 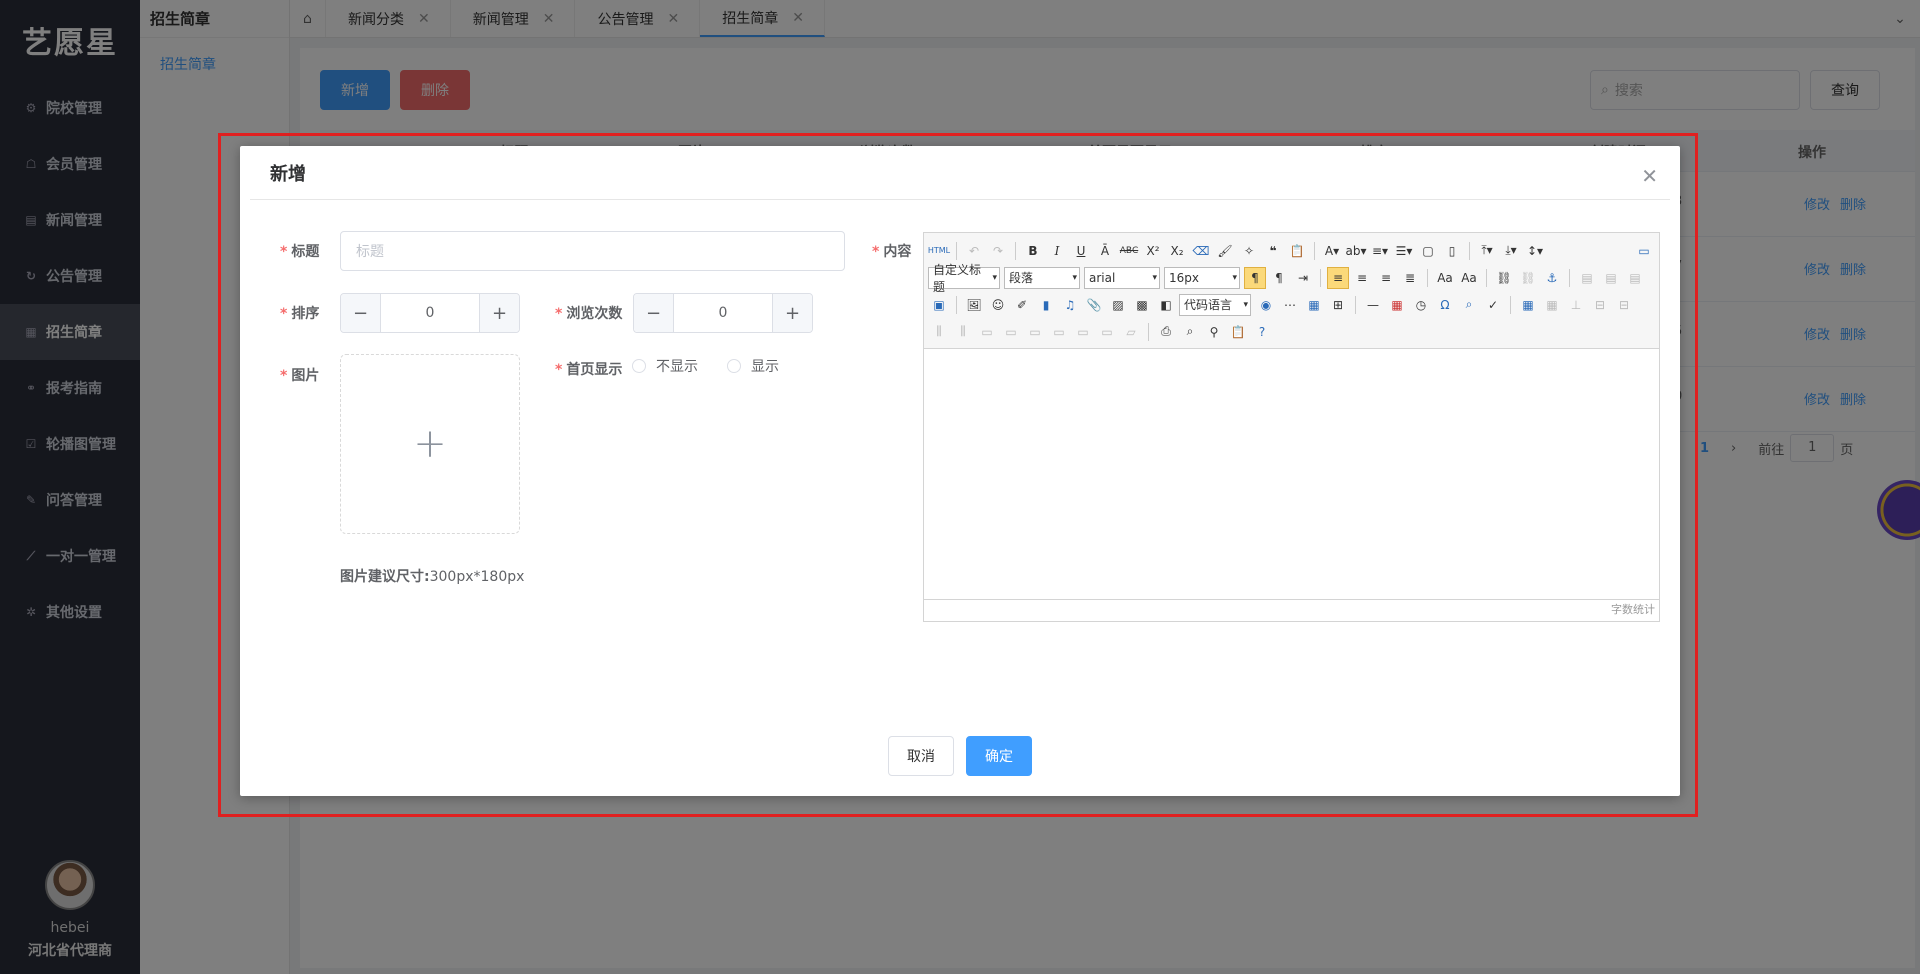 I want to click on align-left-icon: ≡, so click(x=1338, y=277).